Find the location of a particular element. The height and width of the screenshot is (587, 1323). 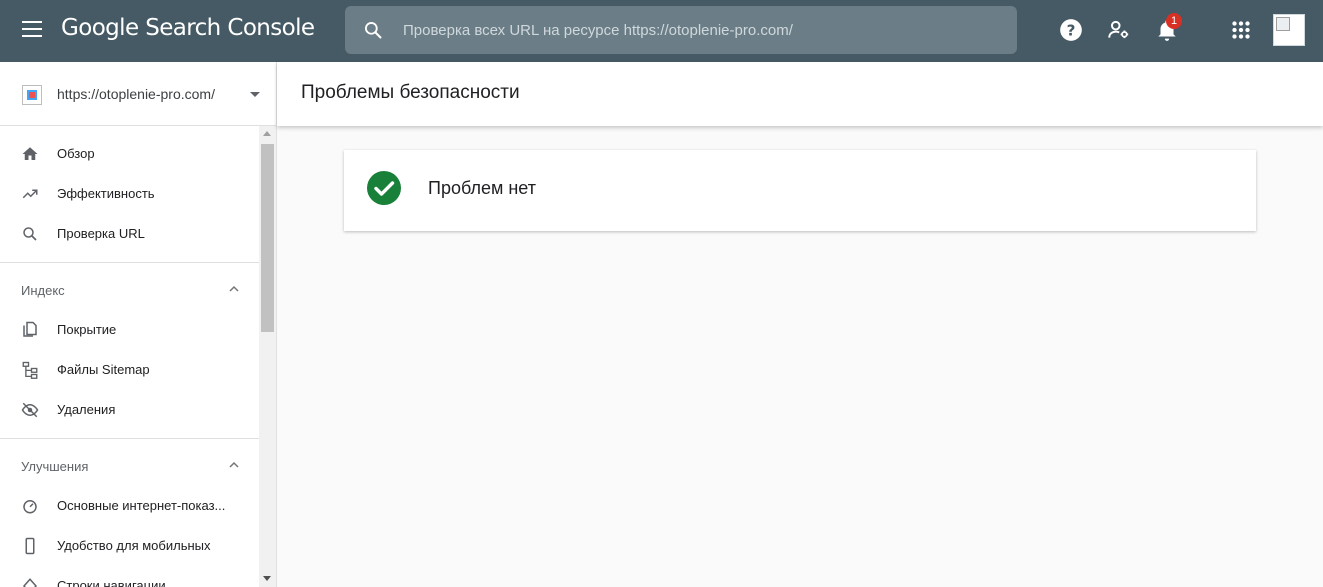

apps-grid-icon is located at coordinates (1241, 30).